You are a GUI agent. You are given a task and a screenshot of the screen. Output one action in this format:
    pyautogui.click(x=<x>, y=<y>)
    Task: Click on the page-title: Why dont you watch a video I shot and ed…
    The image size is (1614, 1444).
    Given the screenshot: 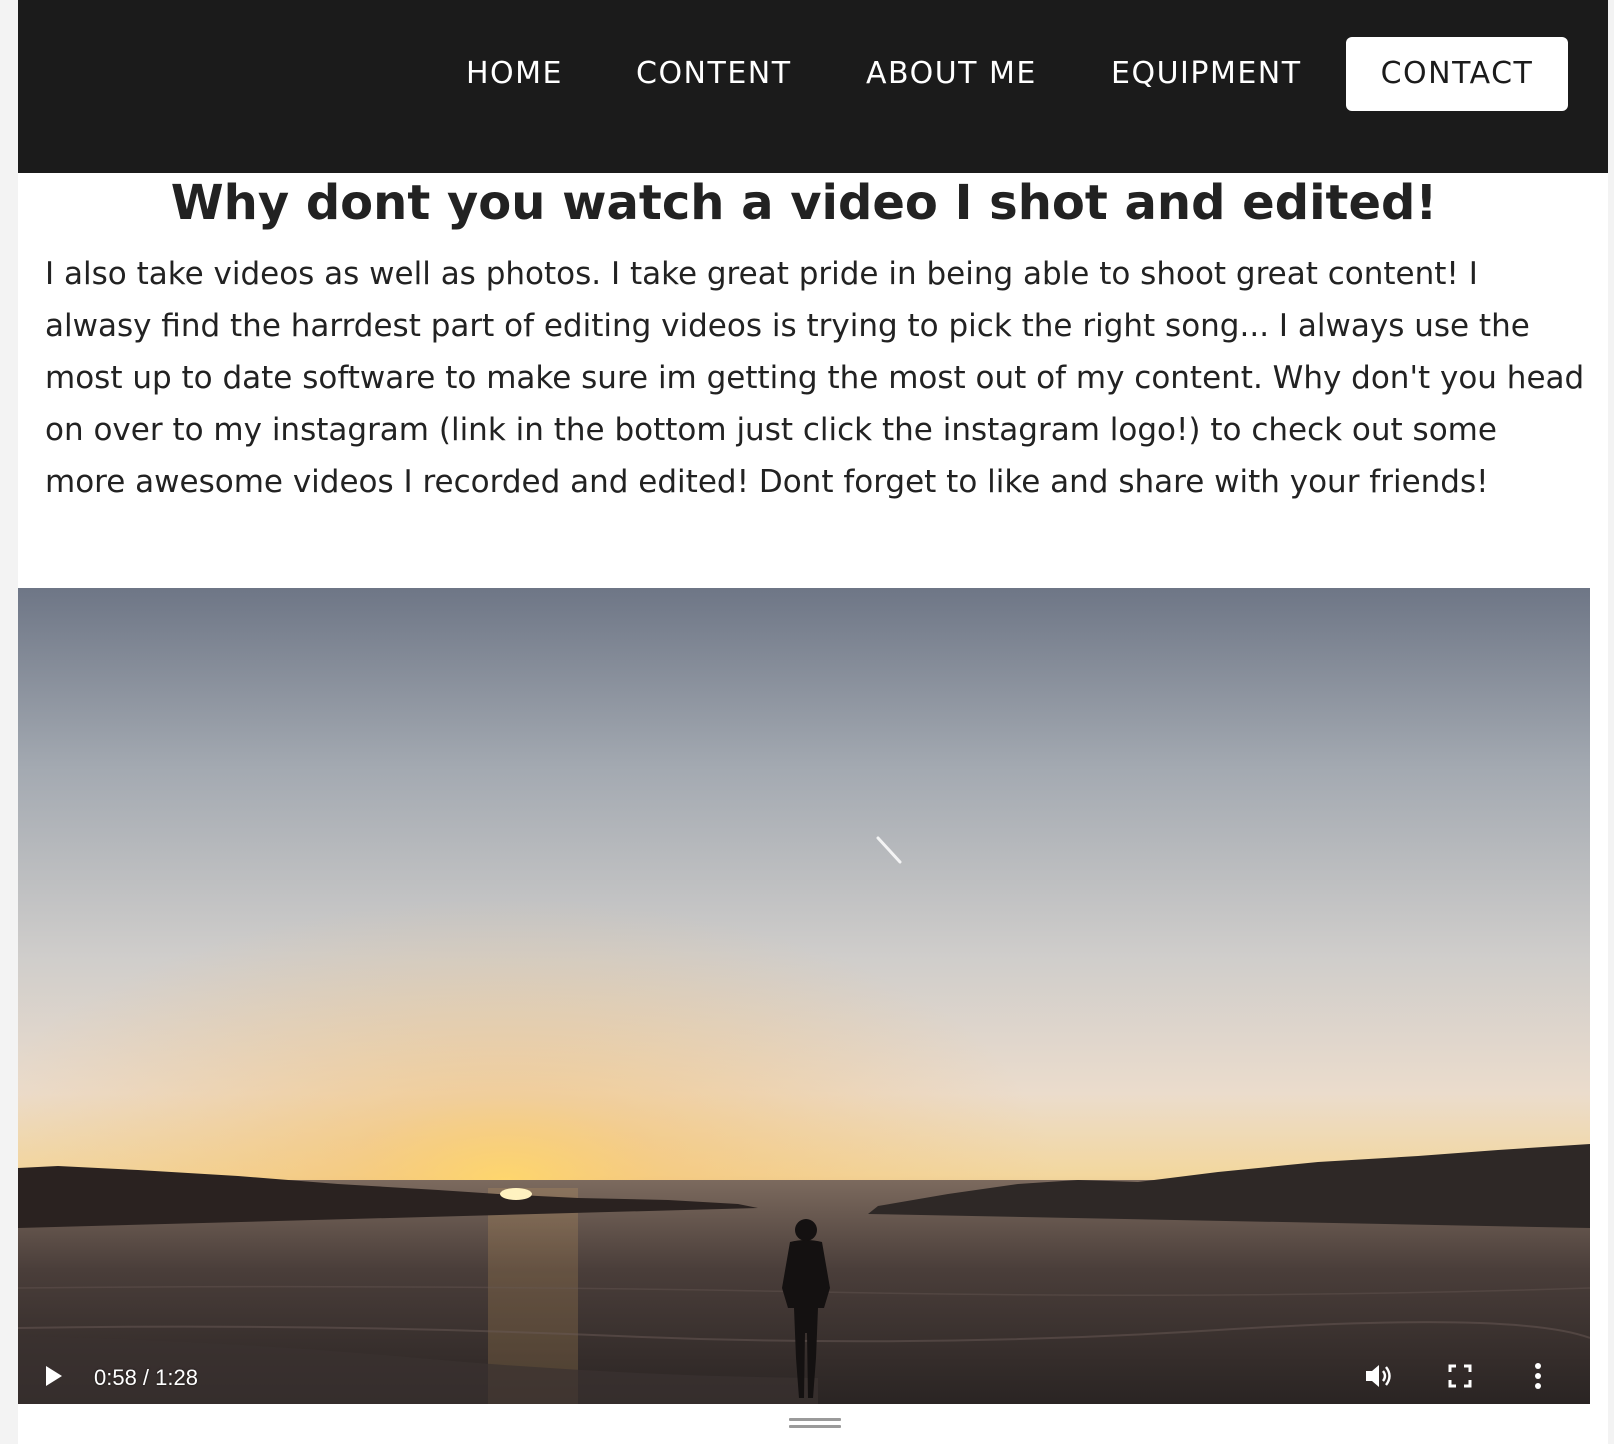 What is the action you would take?
    pyautogui.click(x=804, y=203)
    